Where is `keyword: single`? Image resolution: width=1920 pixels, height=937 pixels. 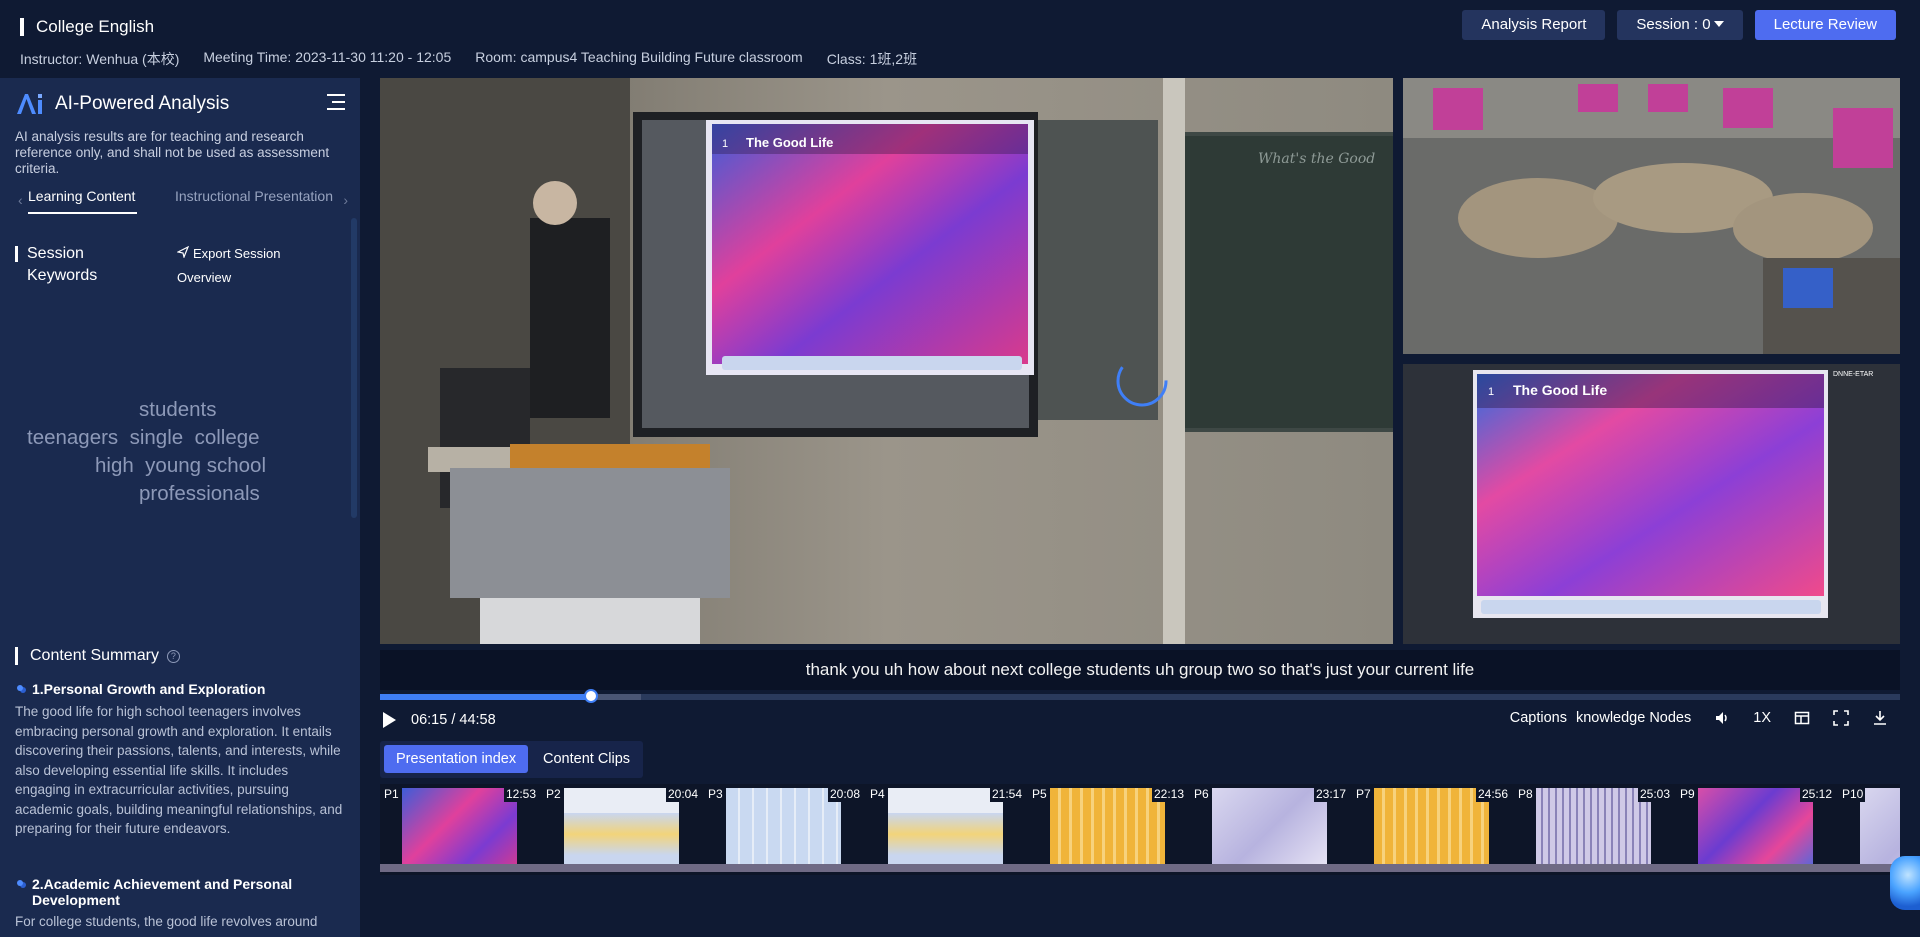
keyword: single is located at coordinates (156, 437).